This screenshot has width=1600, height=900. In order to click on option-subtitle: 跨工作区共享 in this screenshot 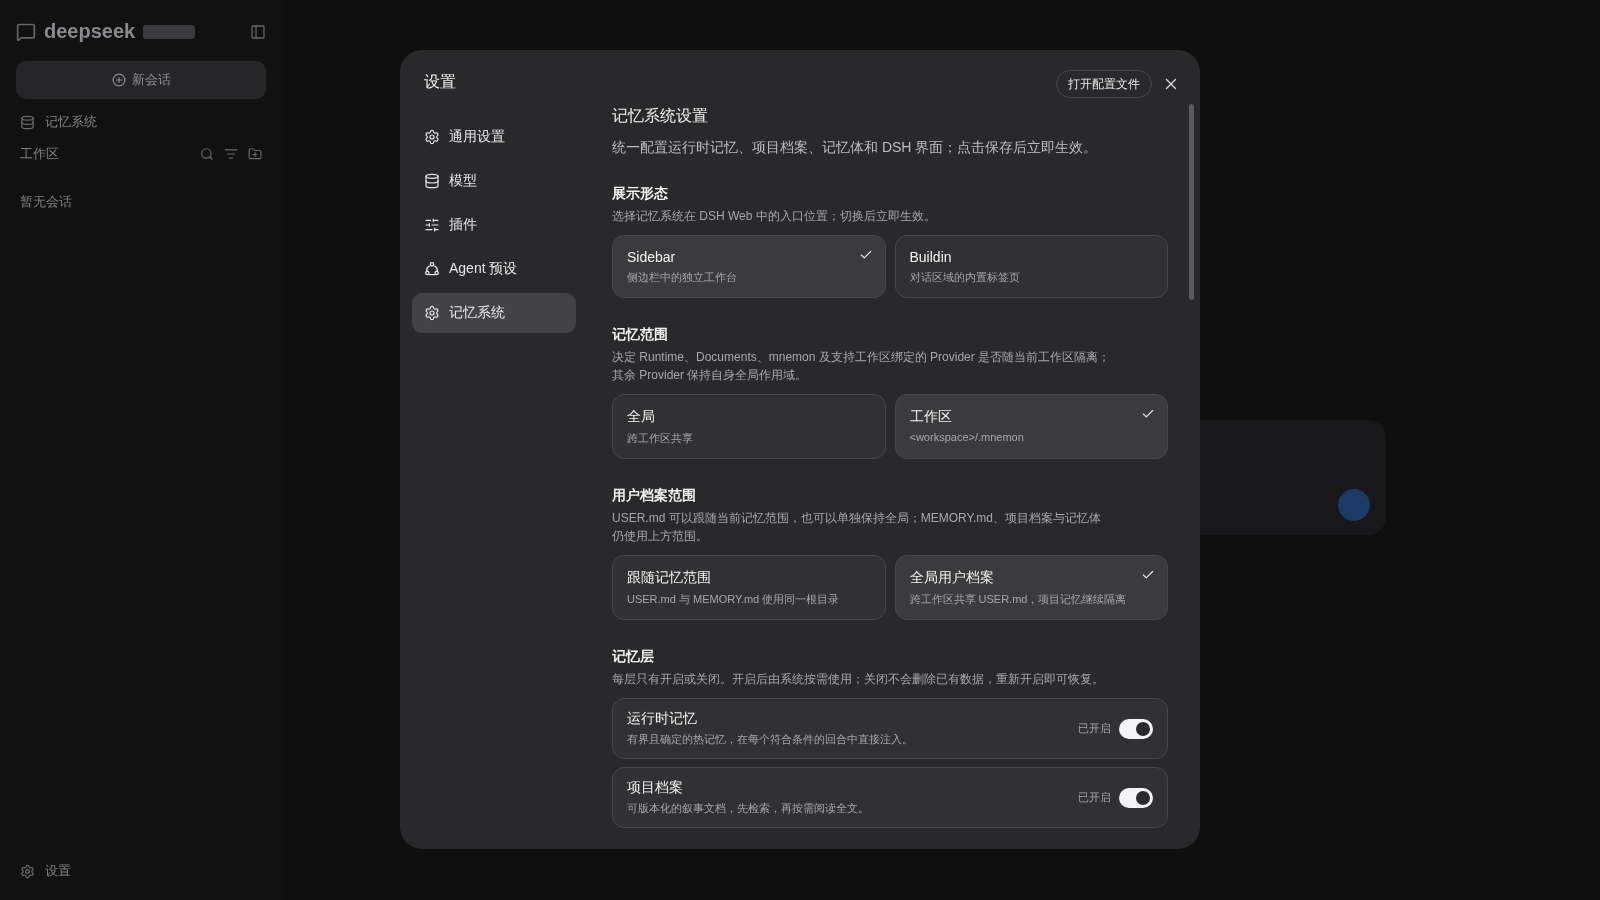, I will do `click(660, 438)`.